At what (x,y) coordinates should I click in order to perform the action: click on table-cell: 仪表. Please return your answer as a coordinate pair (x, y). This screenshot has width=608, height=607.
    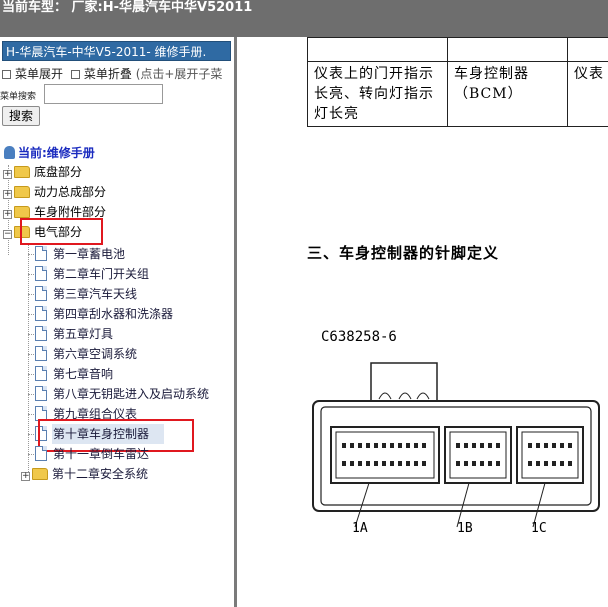
    Looking at the image, I should click on (587, 94).